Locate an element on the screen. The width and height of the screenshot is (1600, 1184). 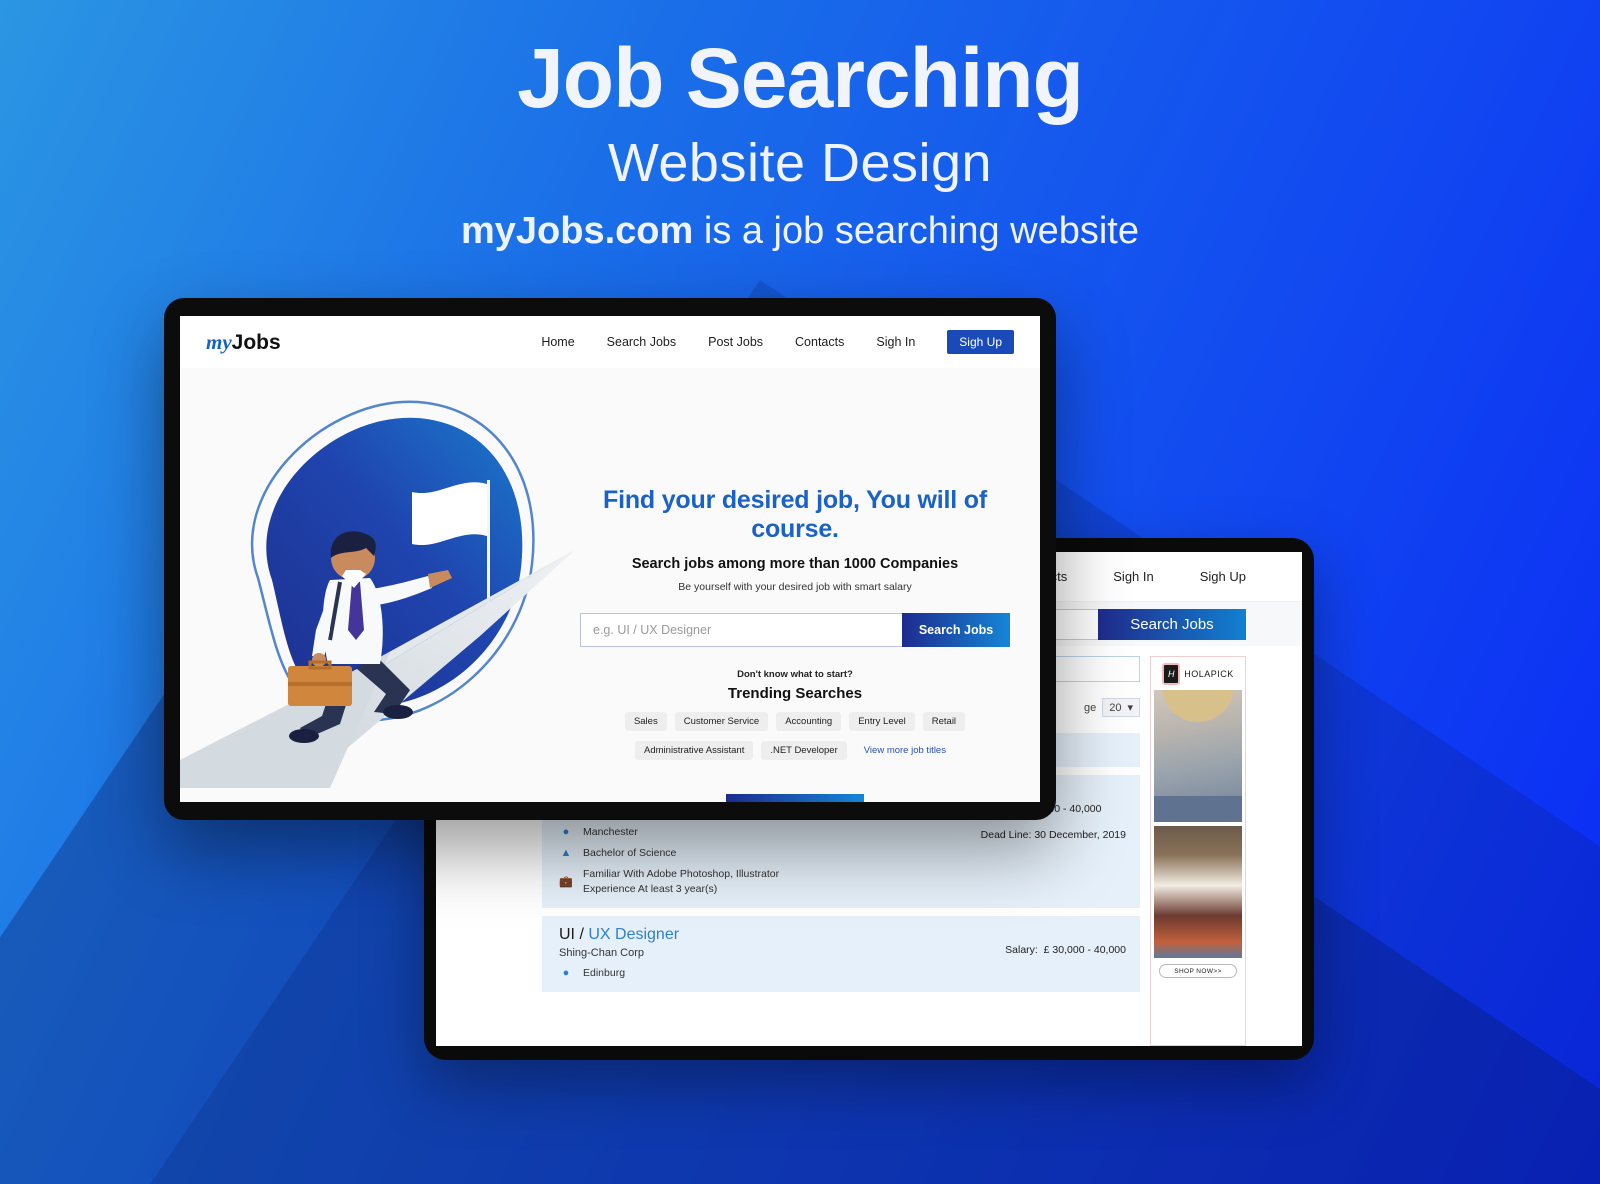
perpage-value: 20 is located at coordinates (1115, 707).